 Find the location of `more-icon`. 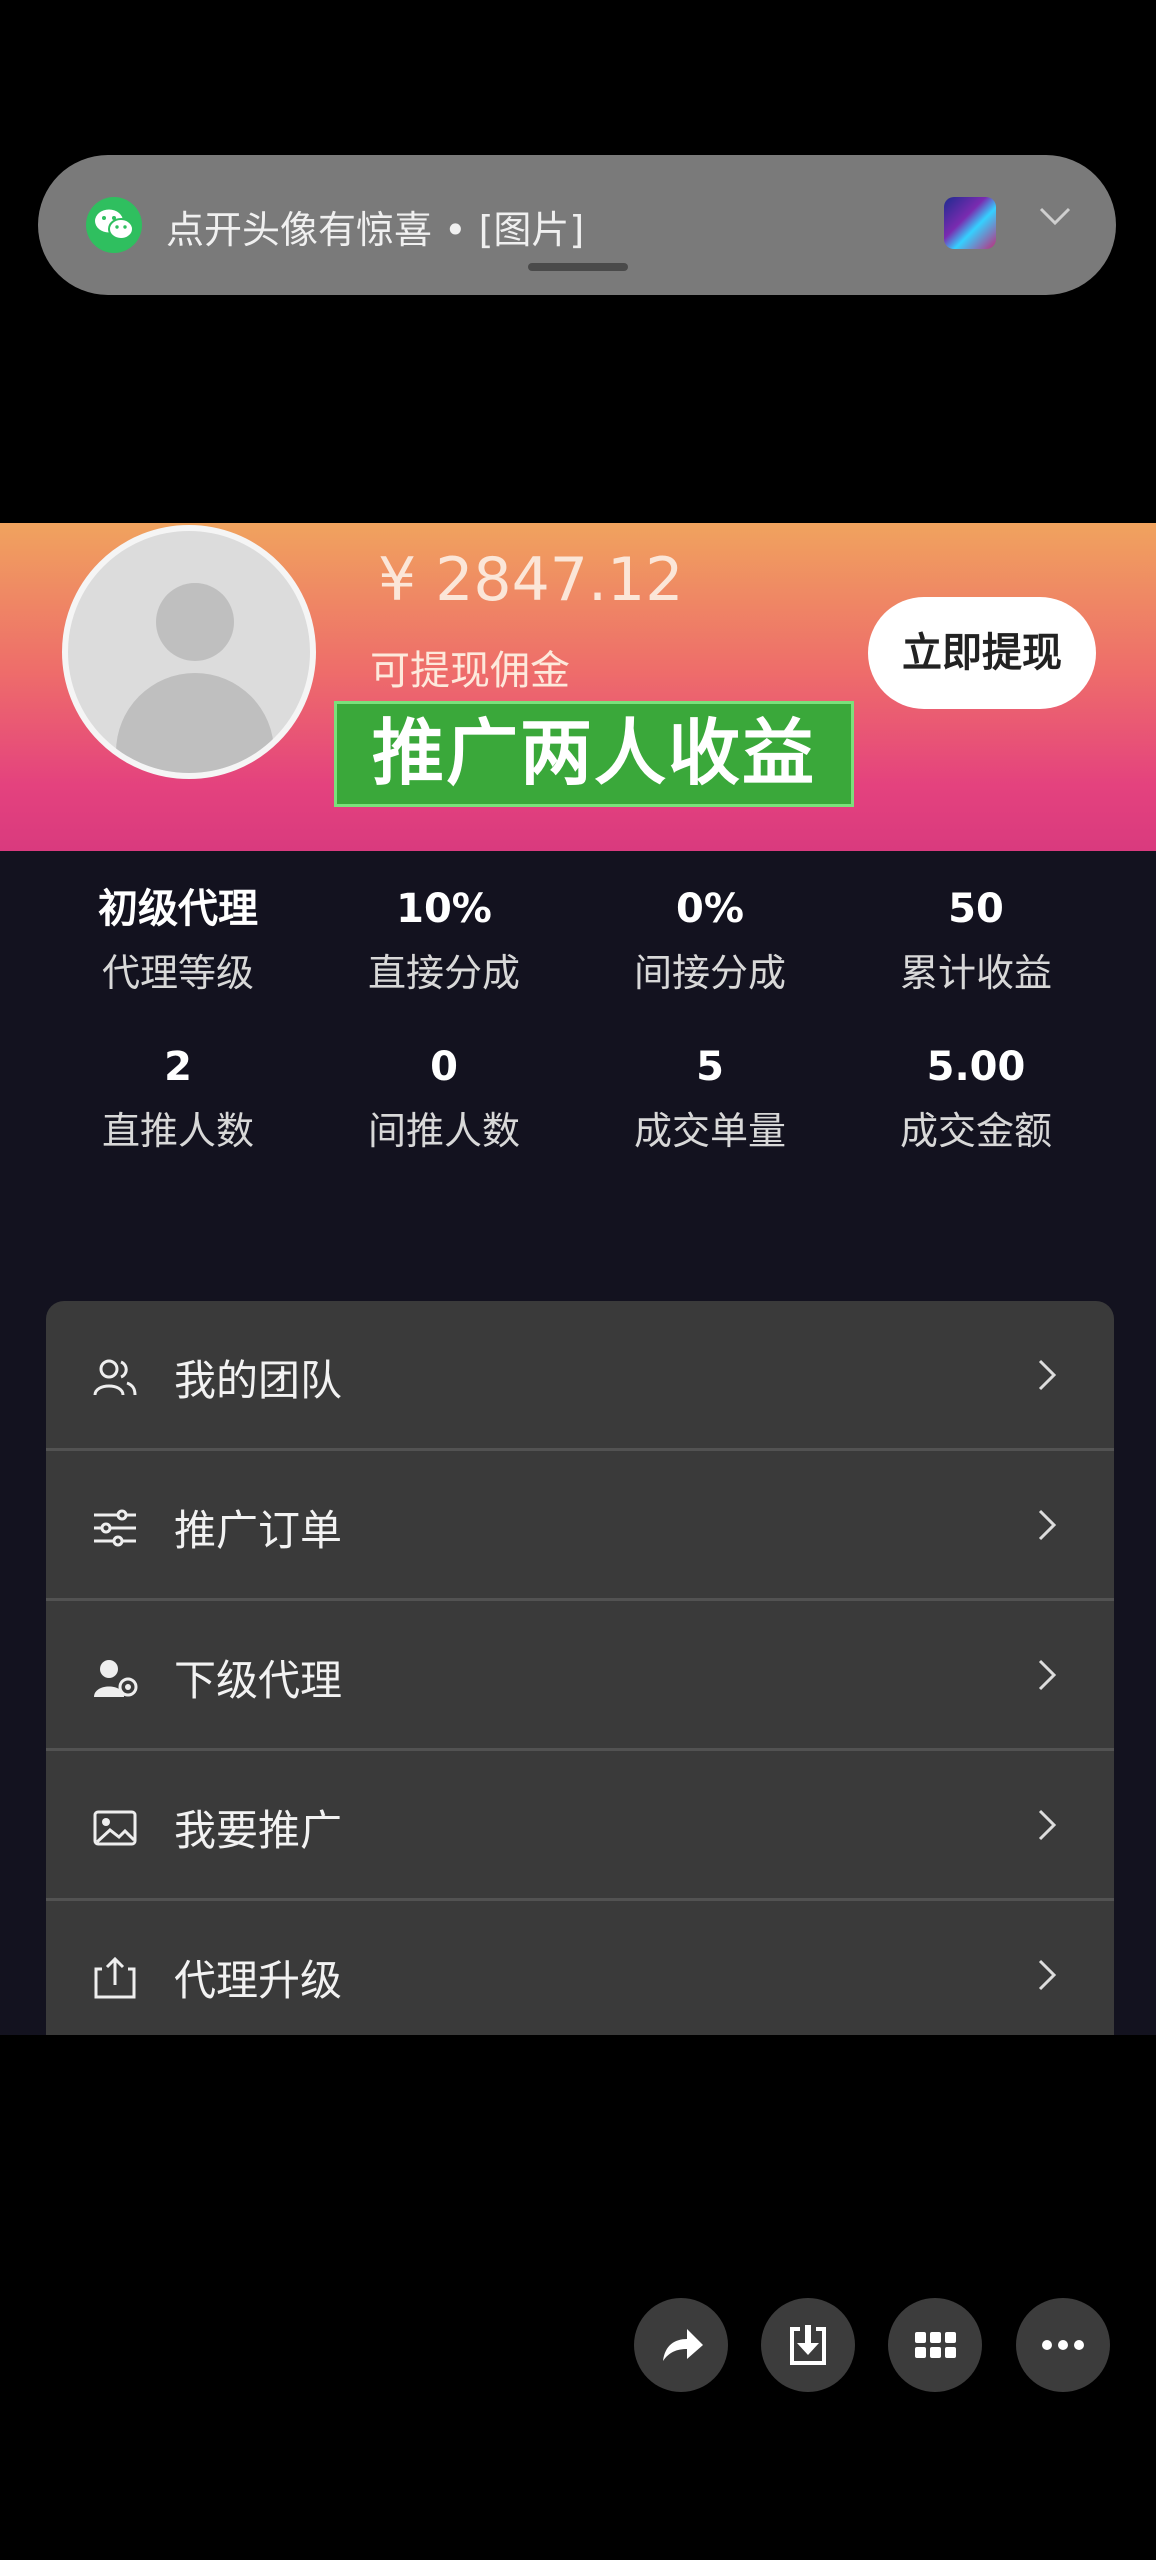

more-icon is located at coordinates (1063, 2345).